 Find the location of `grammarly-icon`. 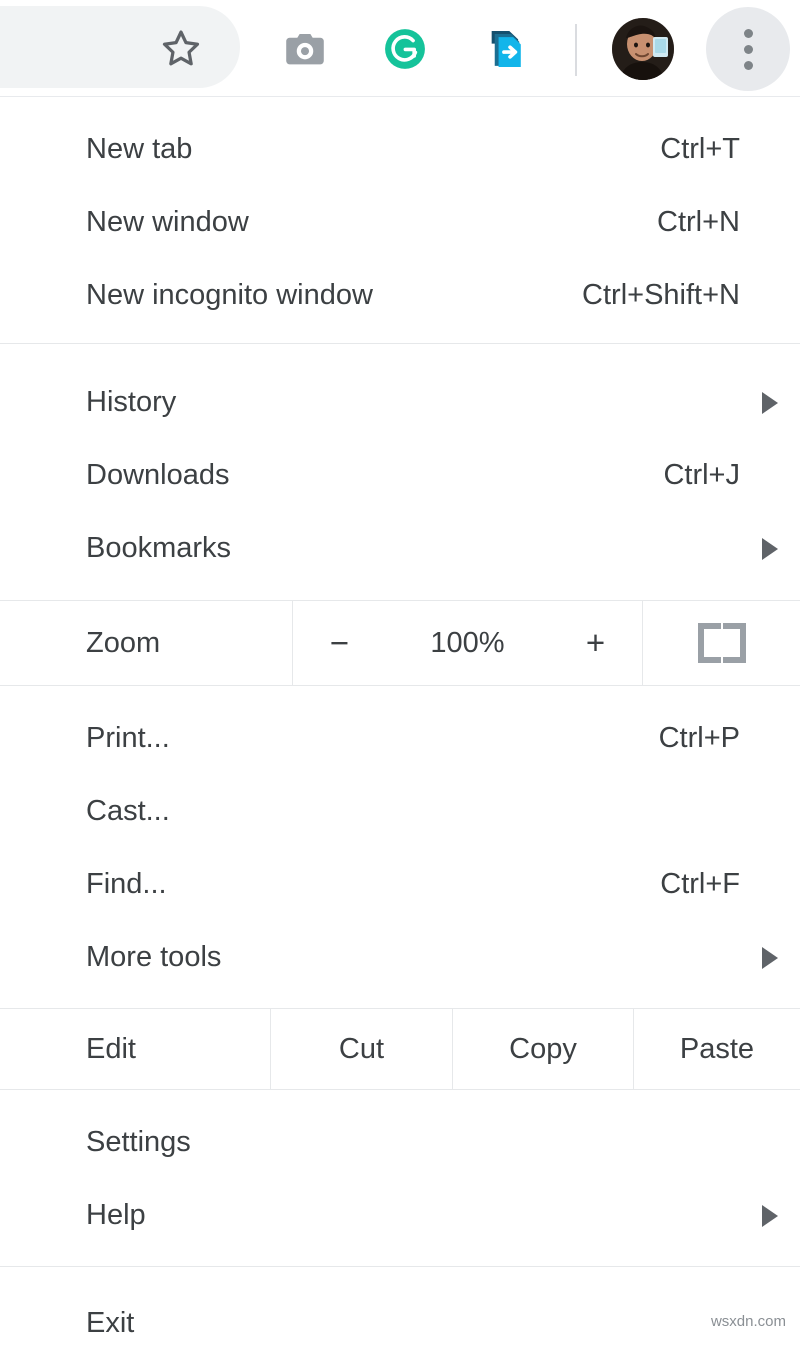

grammarly-icon is located at coordinates (405, 49).